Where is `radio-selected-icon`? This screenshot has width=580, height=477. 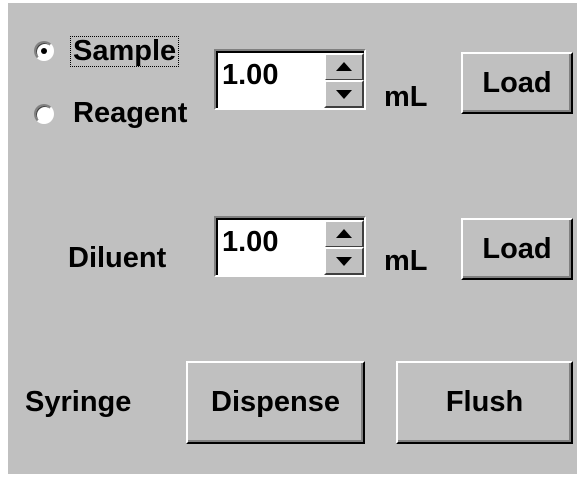
radio-selected-icon is located at coordinates (44, 51).